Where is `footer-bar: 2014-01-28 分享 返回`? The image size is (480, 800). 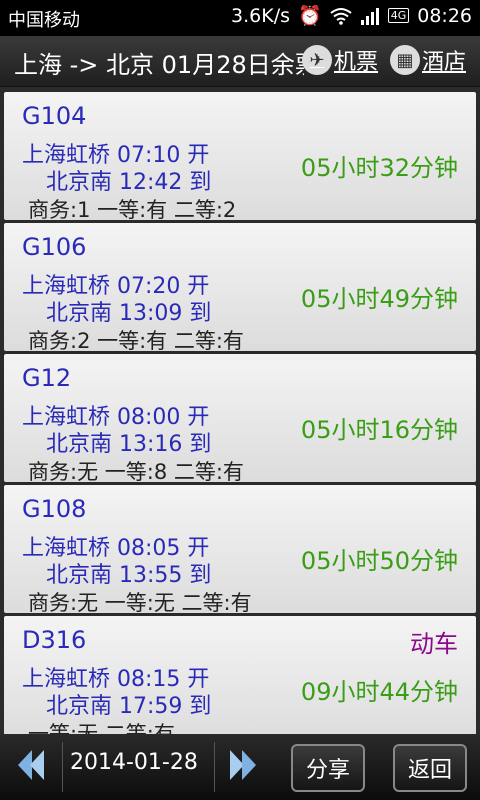
footer-bar: 2014-01-28 分享 返回 is located at coordinates (240, 767).